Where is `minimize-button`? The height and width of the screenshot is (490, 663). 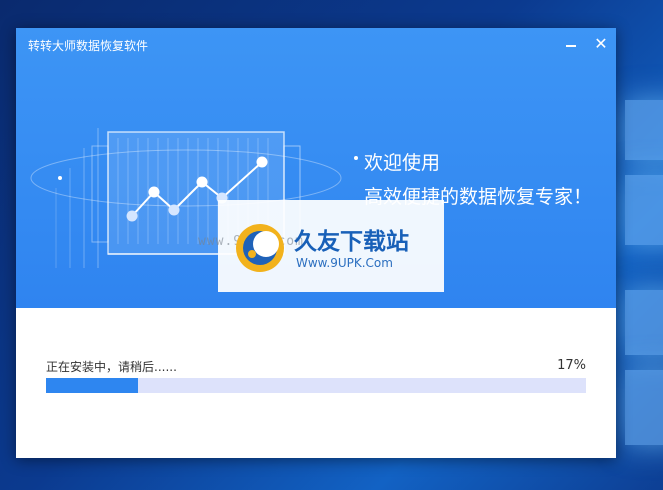
minimize-button is located at coordinates (571, 44).